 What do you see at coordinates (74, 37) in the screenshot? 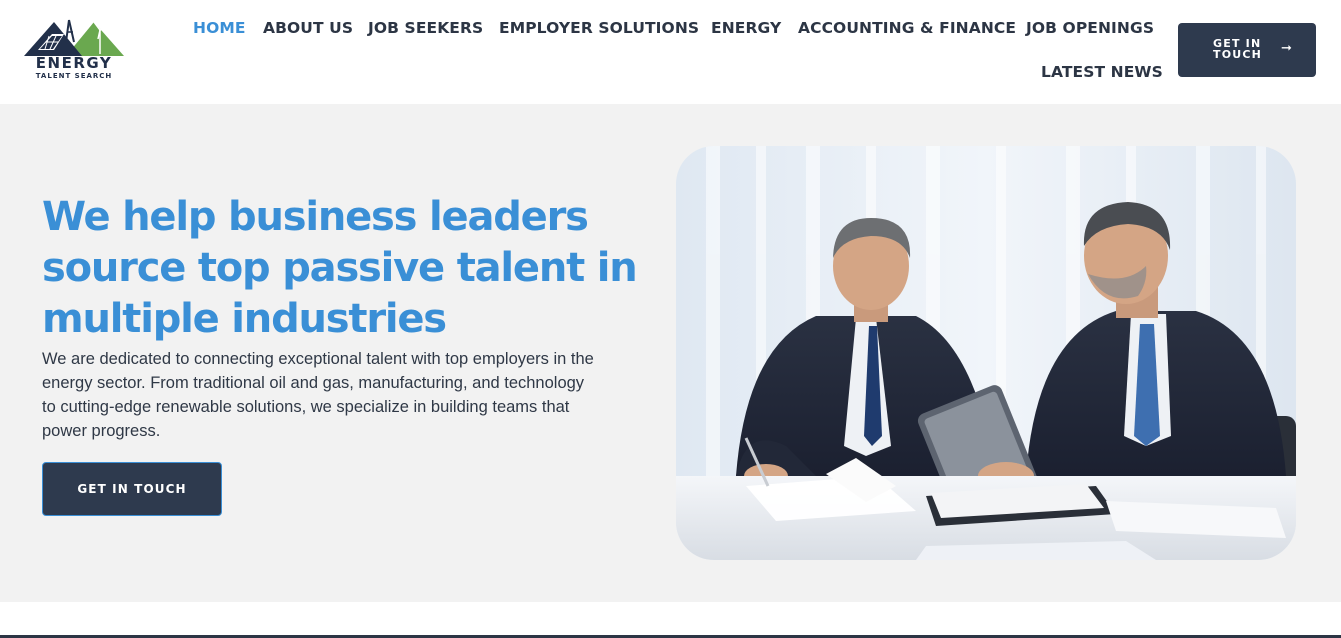
I see `logo-mountain-icon` at bounding box center [74, 37].